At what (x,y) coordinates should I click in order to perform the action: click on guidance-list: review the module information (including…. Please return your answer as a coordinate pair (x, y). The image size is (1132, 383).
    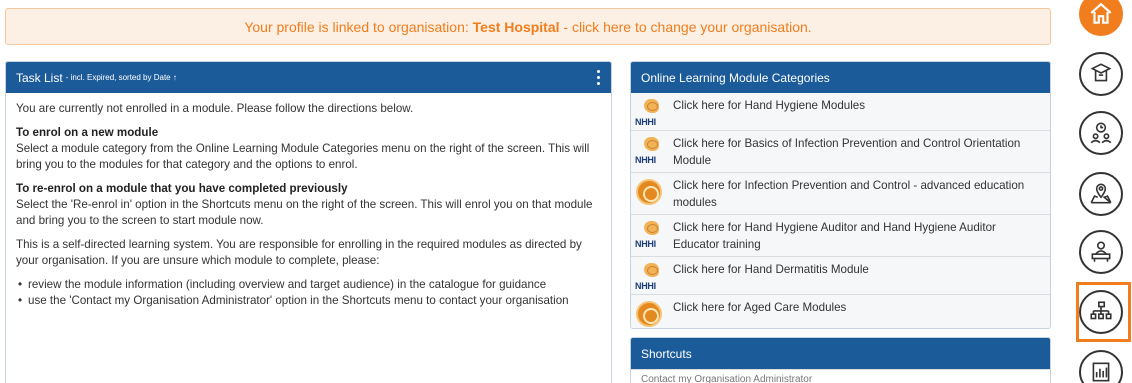
    Looking at the image, I should click on (309, 293).